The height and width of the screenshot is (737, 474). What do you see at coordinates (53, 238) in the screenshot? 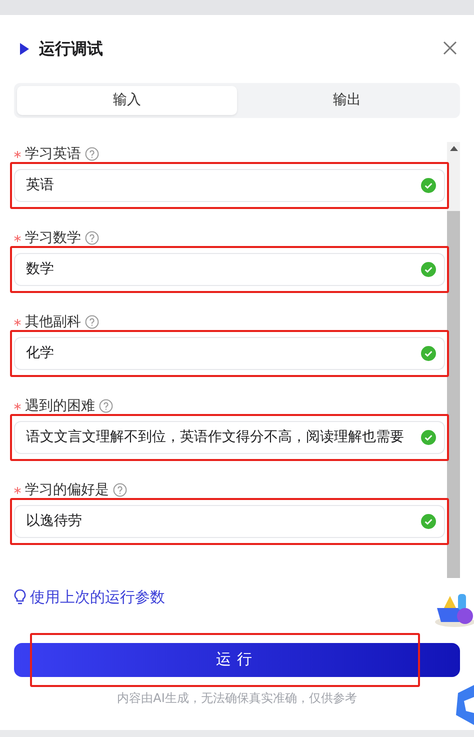
I see `field-label: 学习数学` at bounding box center [53, 238].